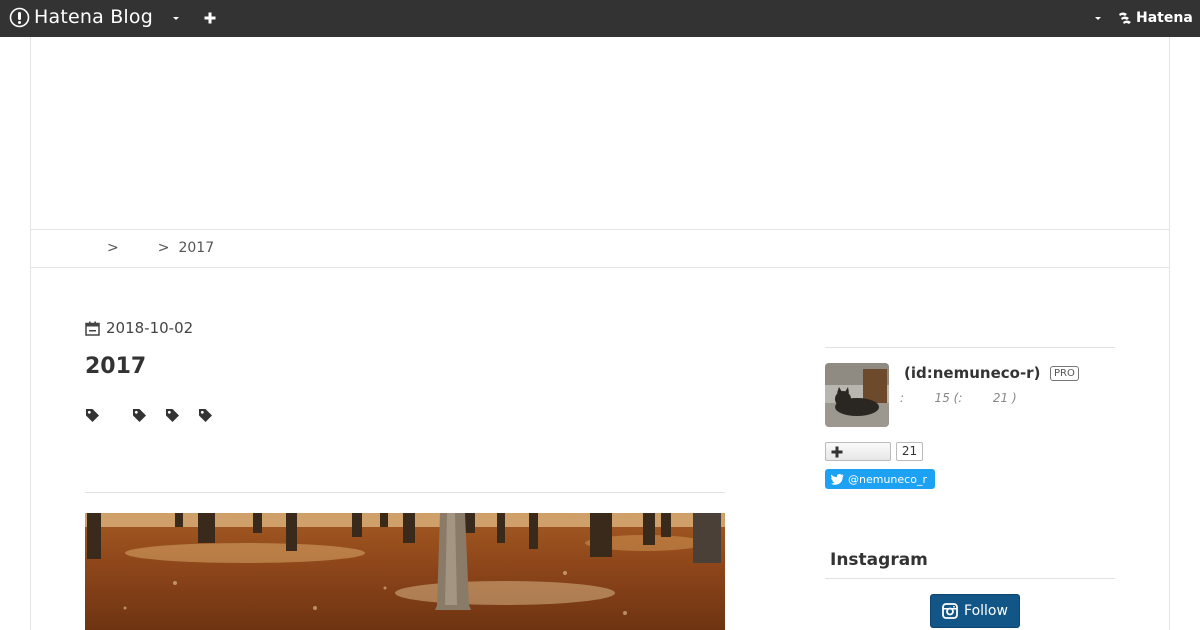  I want to click on avatar, so click(857, 395).